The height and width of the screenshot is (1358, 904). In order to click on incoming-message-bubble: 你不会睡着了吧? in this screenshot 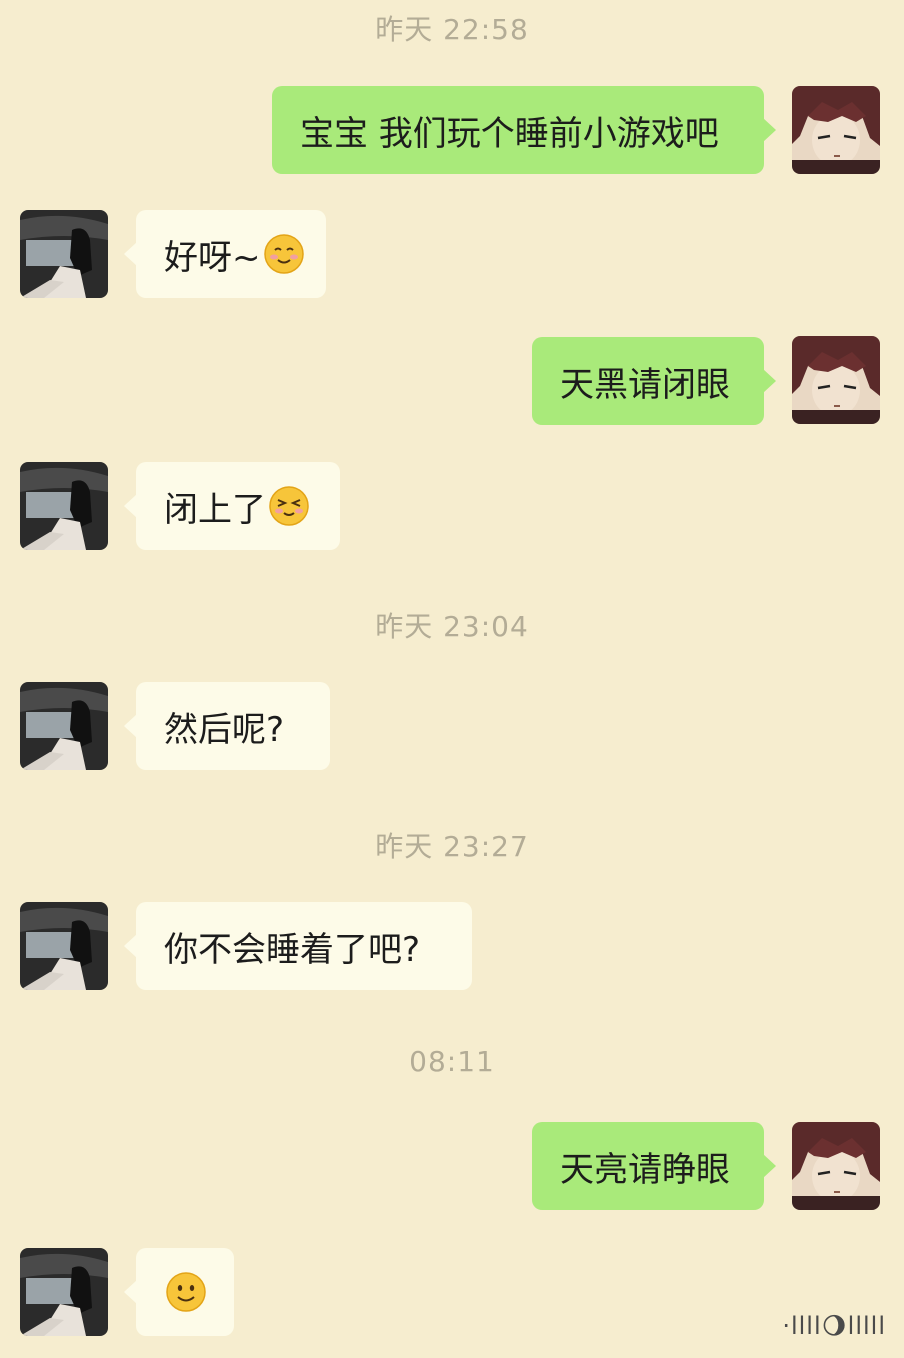, I will do `click(298, 946)`.